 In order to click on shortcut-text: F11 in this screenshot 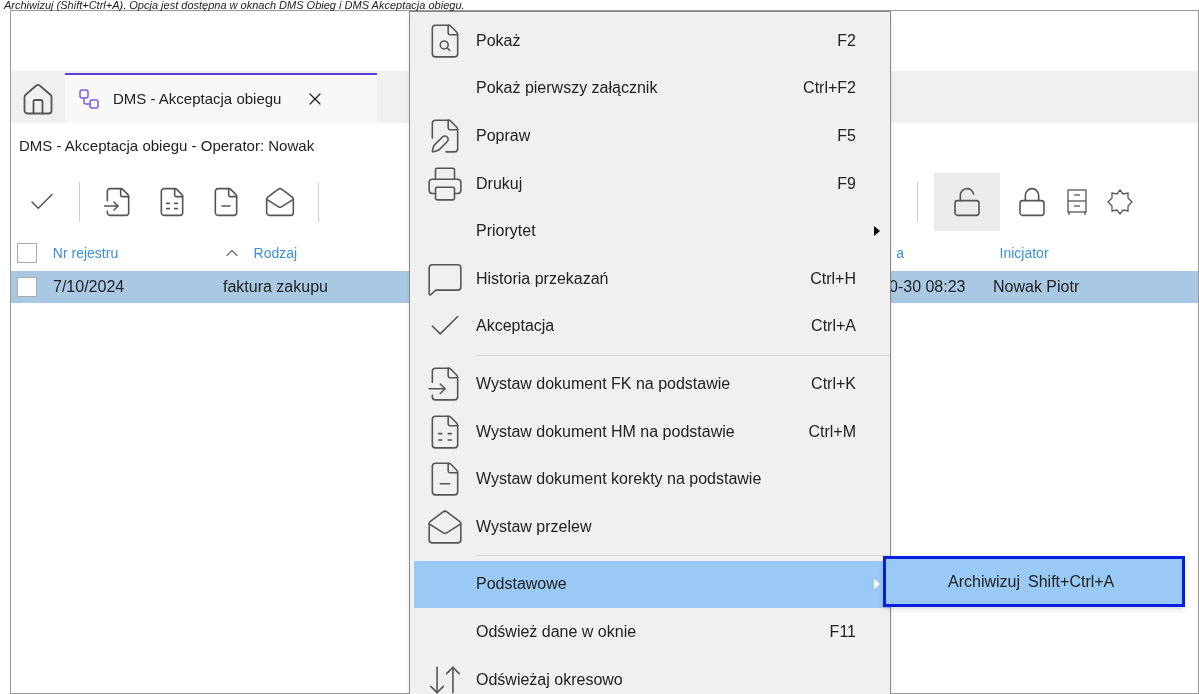, I will do `click(842, 631)`.